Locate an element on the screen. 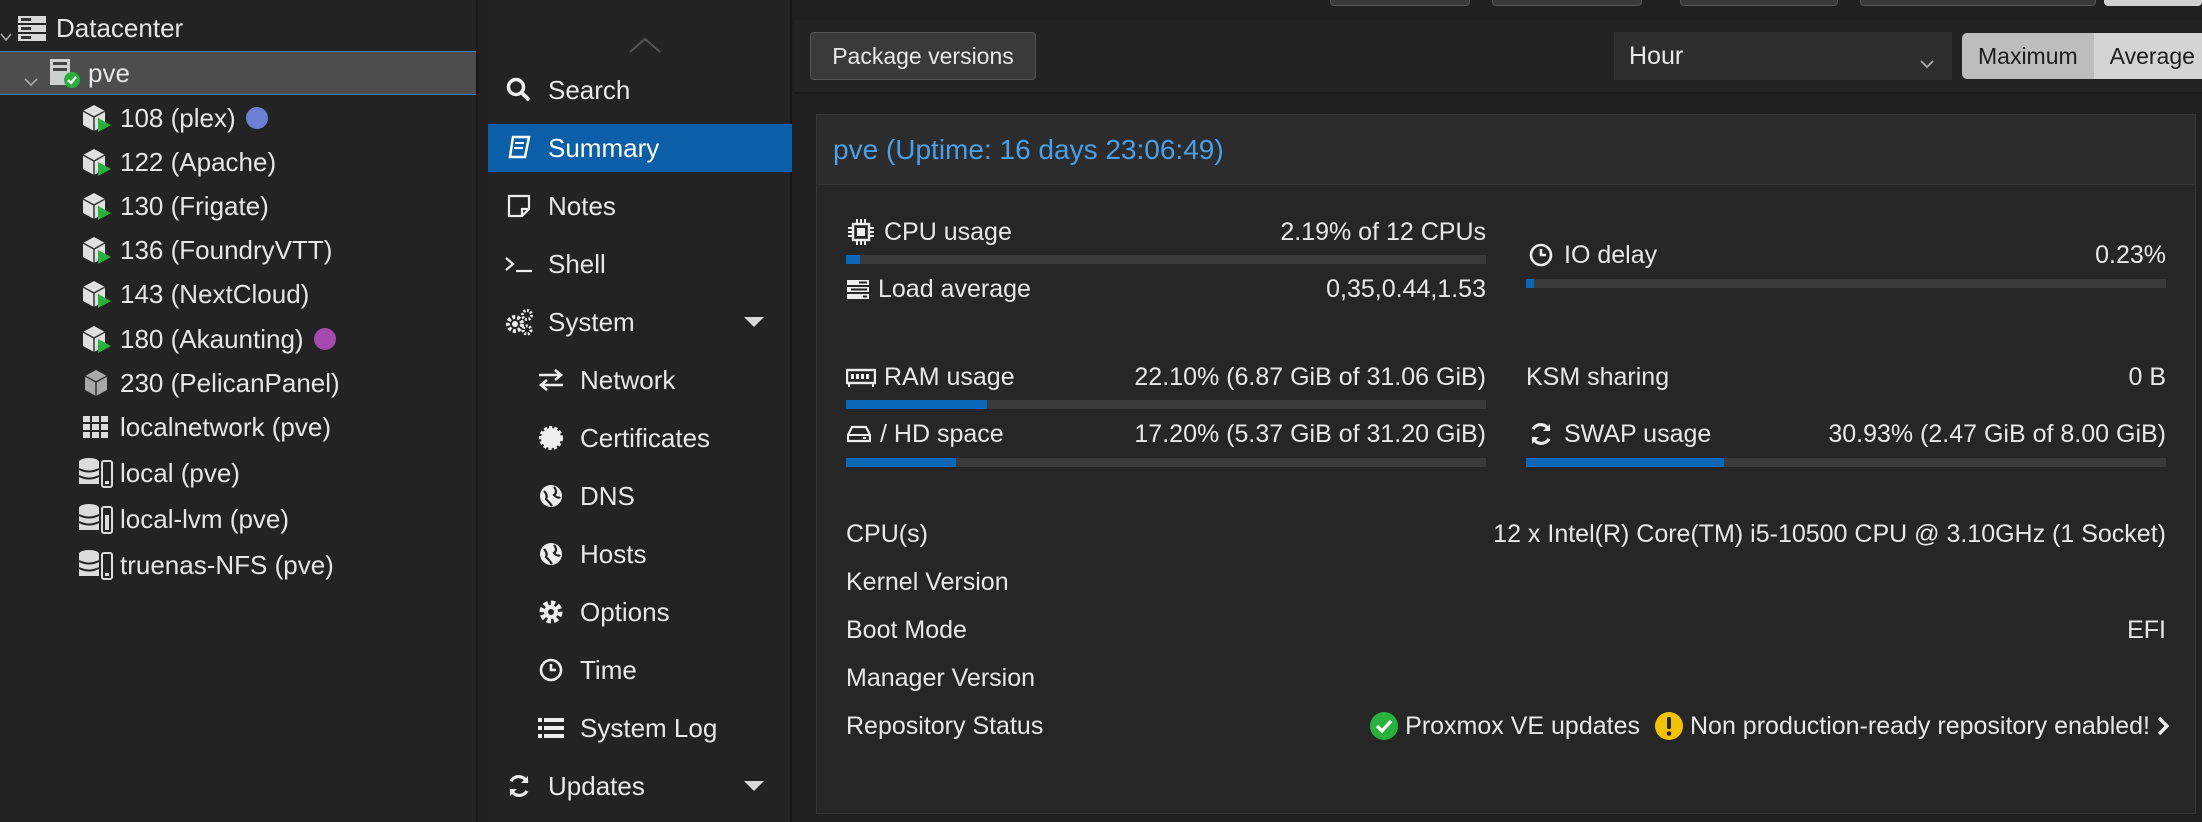 This screenshot has height=822, width=2202. timeframe-value: Hour is located at coordinates (1656, 55).